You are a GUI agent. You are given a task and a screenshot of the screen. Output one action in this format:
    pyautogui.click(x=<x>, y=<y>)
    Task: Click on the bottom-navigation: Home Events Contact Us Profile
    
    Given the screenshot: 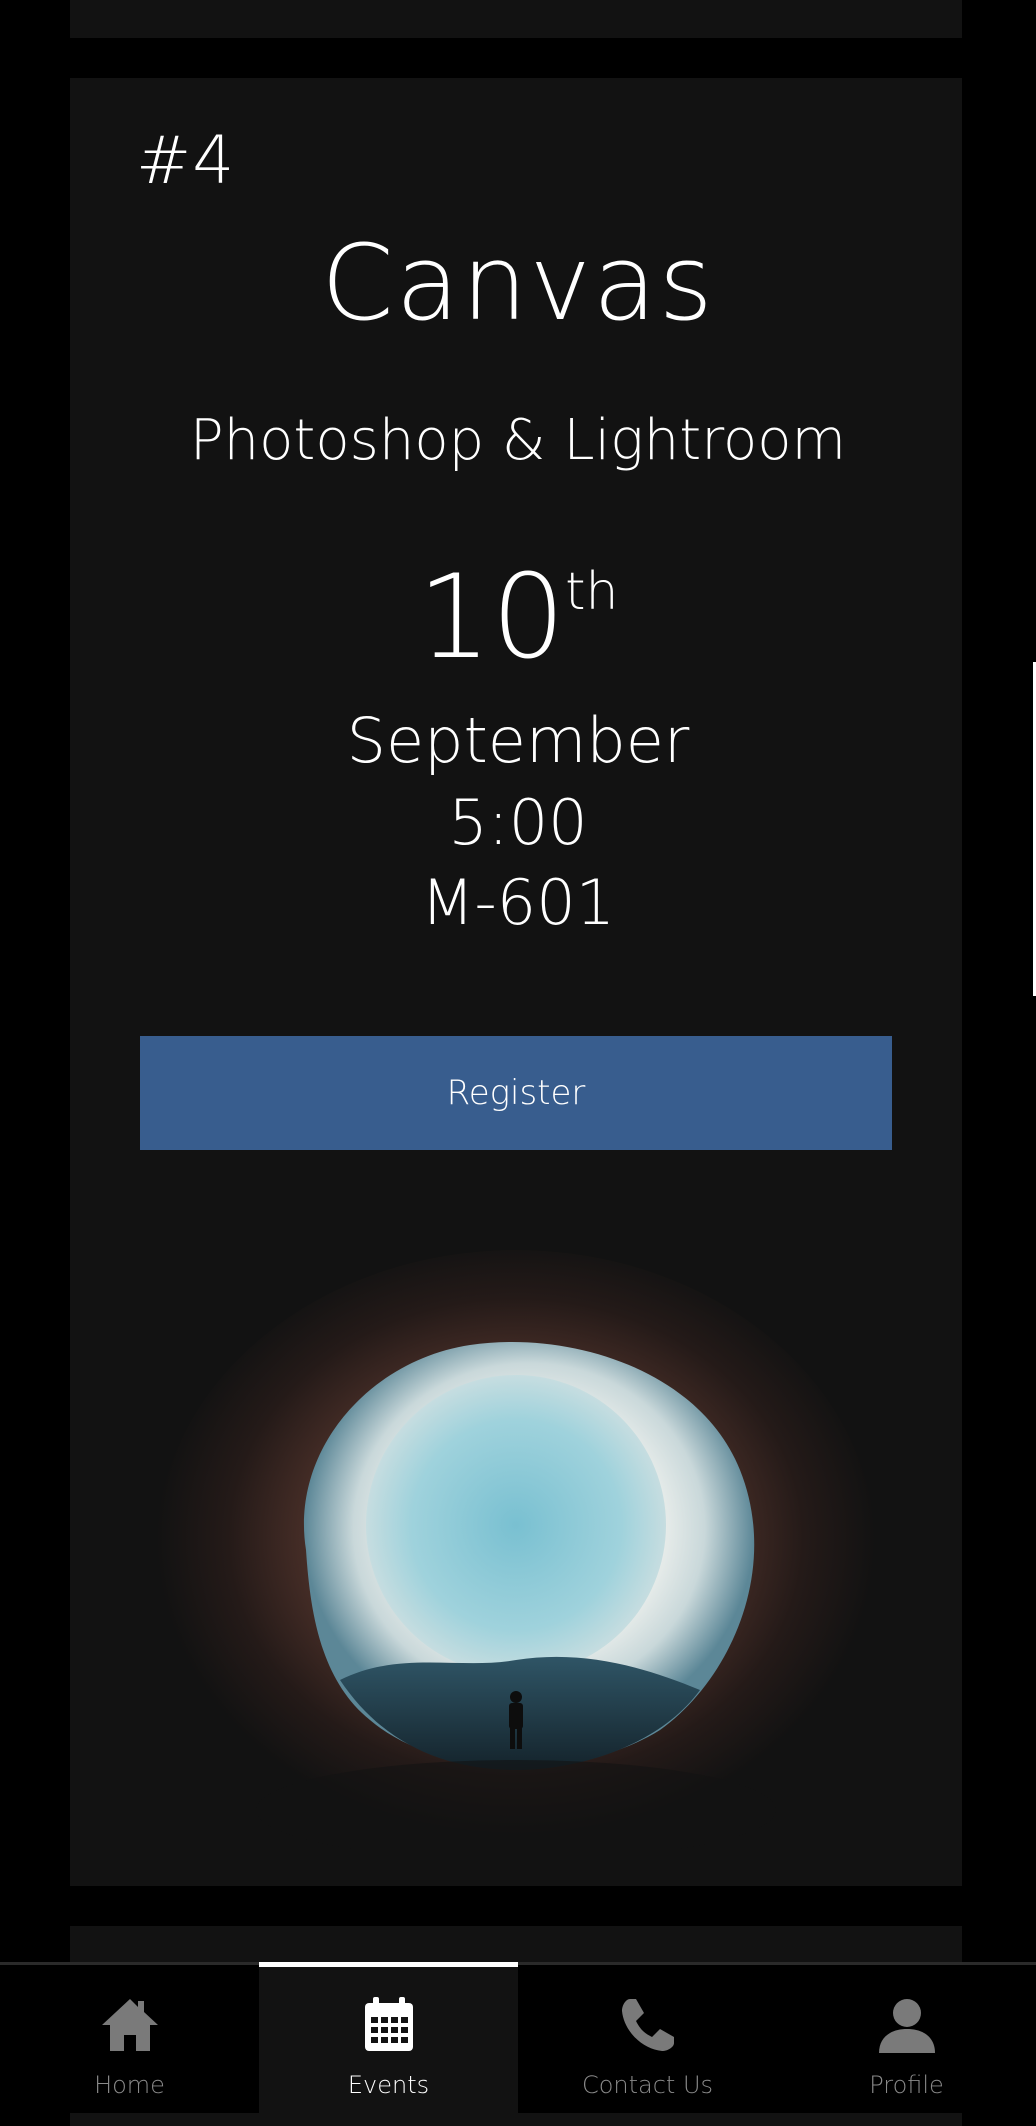 What is the action you would take?
    pyautogui.click(x=518, y=2037)
    